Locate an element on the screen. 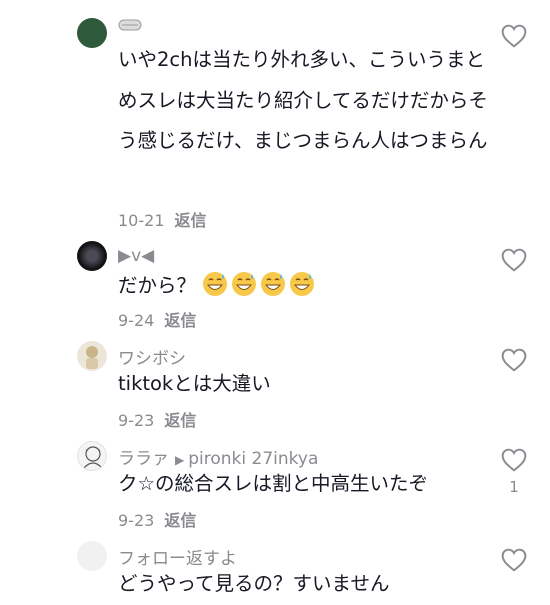 The width and height of the screenshot is (550, 605). avatar-figure-icon is located at coordinates (92, 357).